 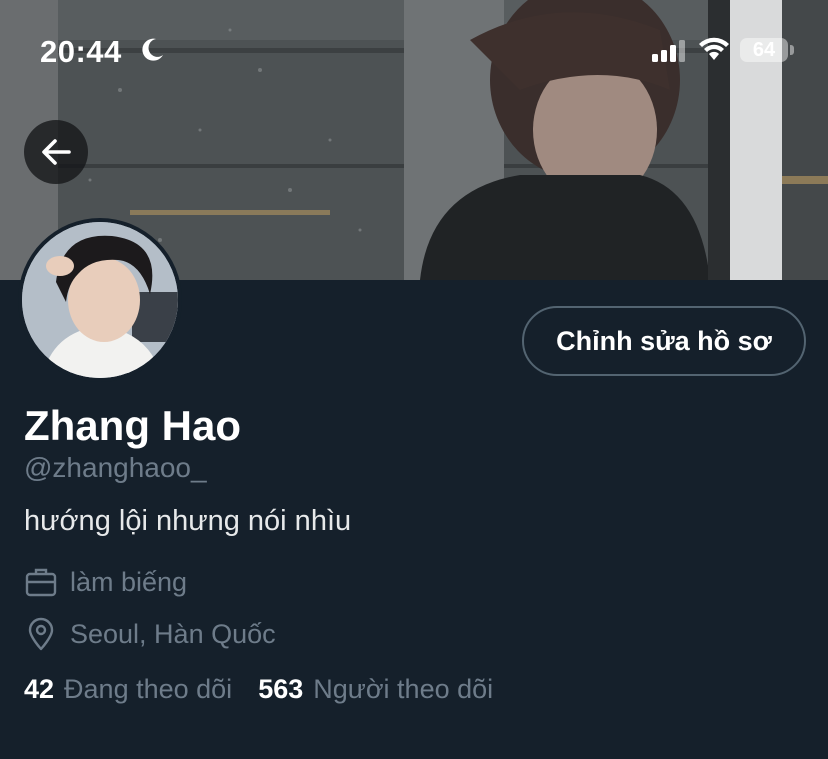 I want to click on profile-bio: hướng lội nhưng nói nhìu, so click(x=188, y=521).